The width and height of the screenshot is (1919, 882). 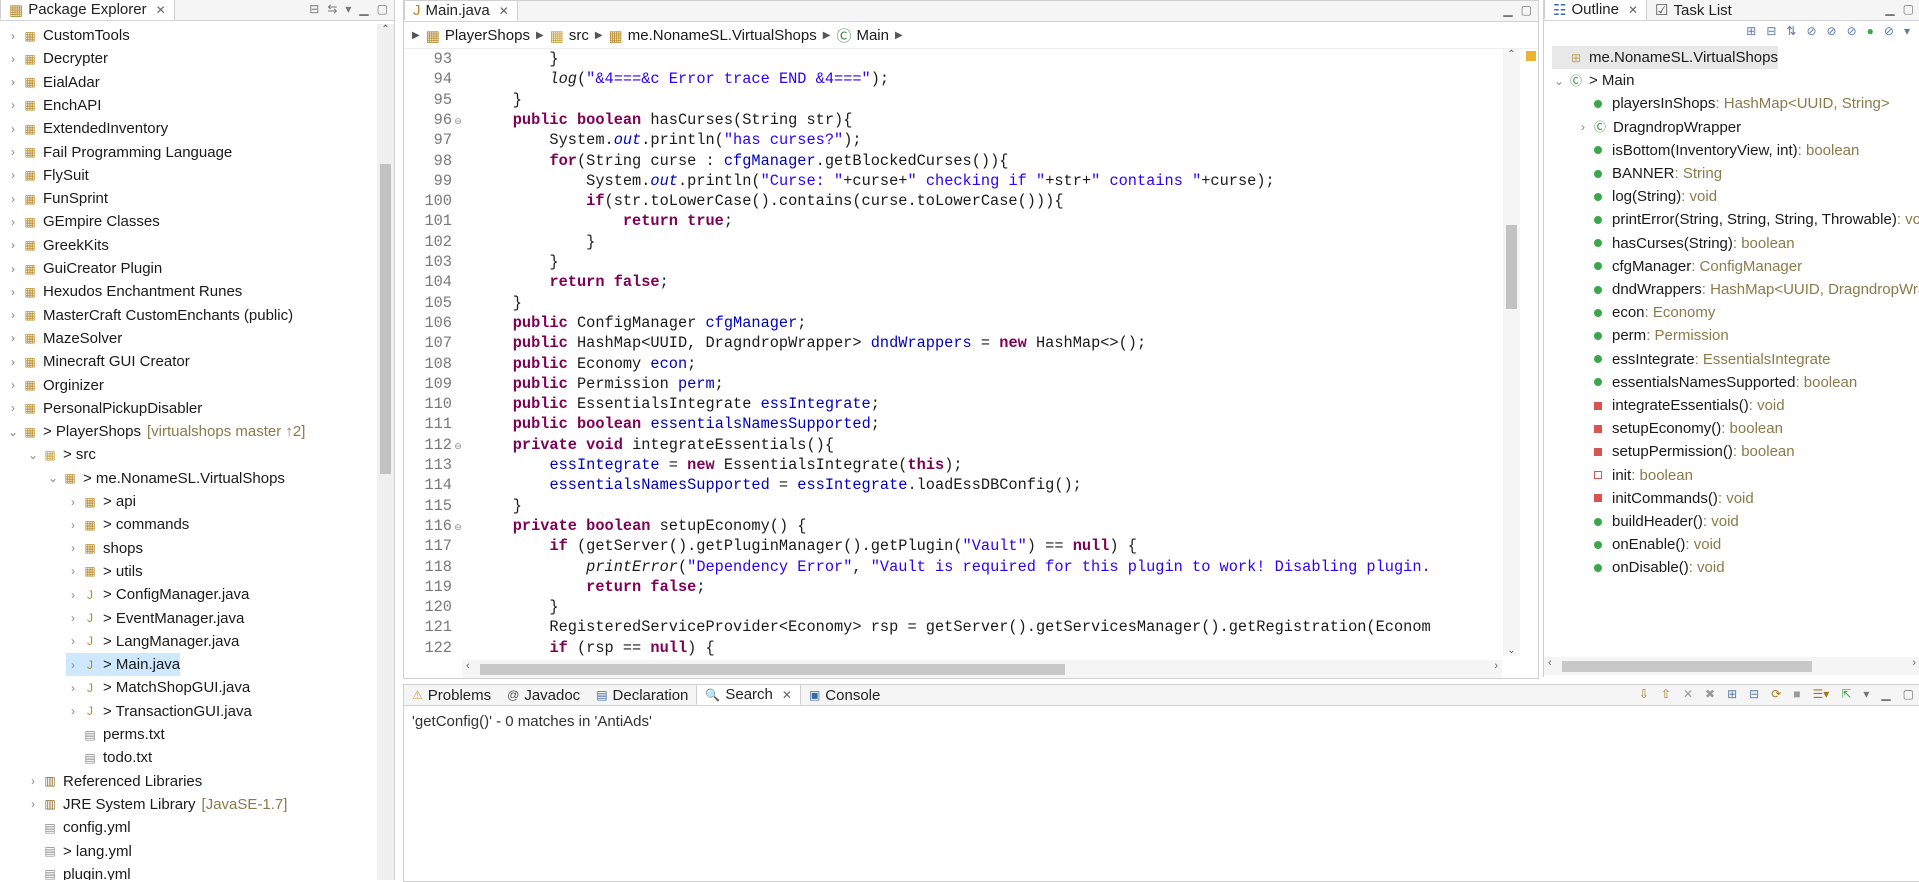 I want to click on outline-item: ⌄ Ⓒ > Main, so click(x=1593, y=80).